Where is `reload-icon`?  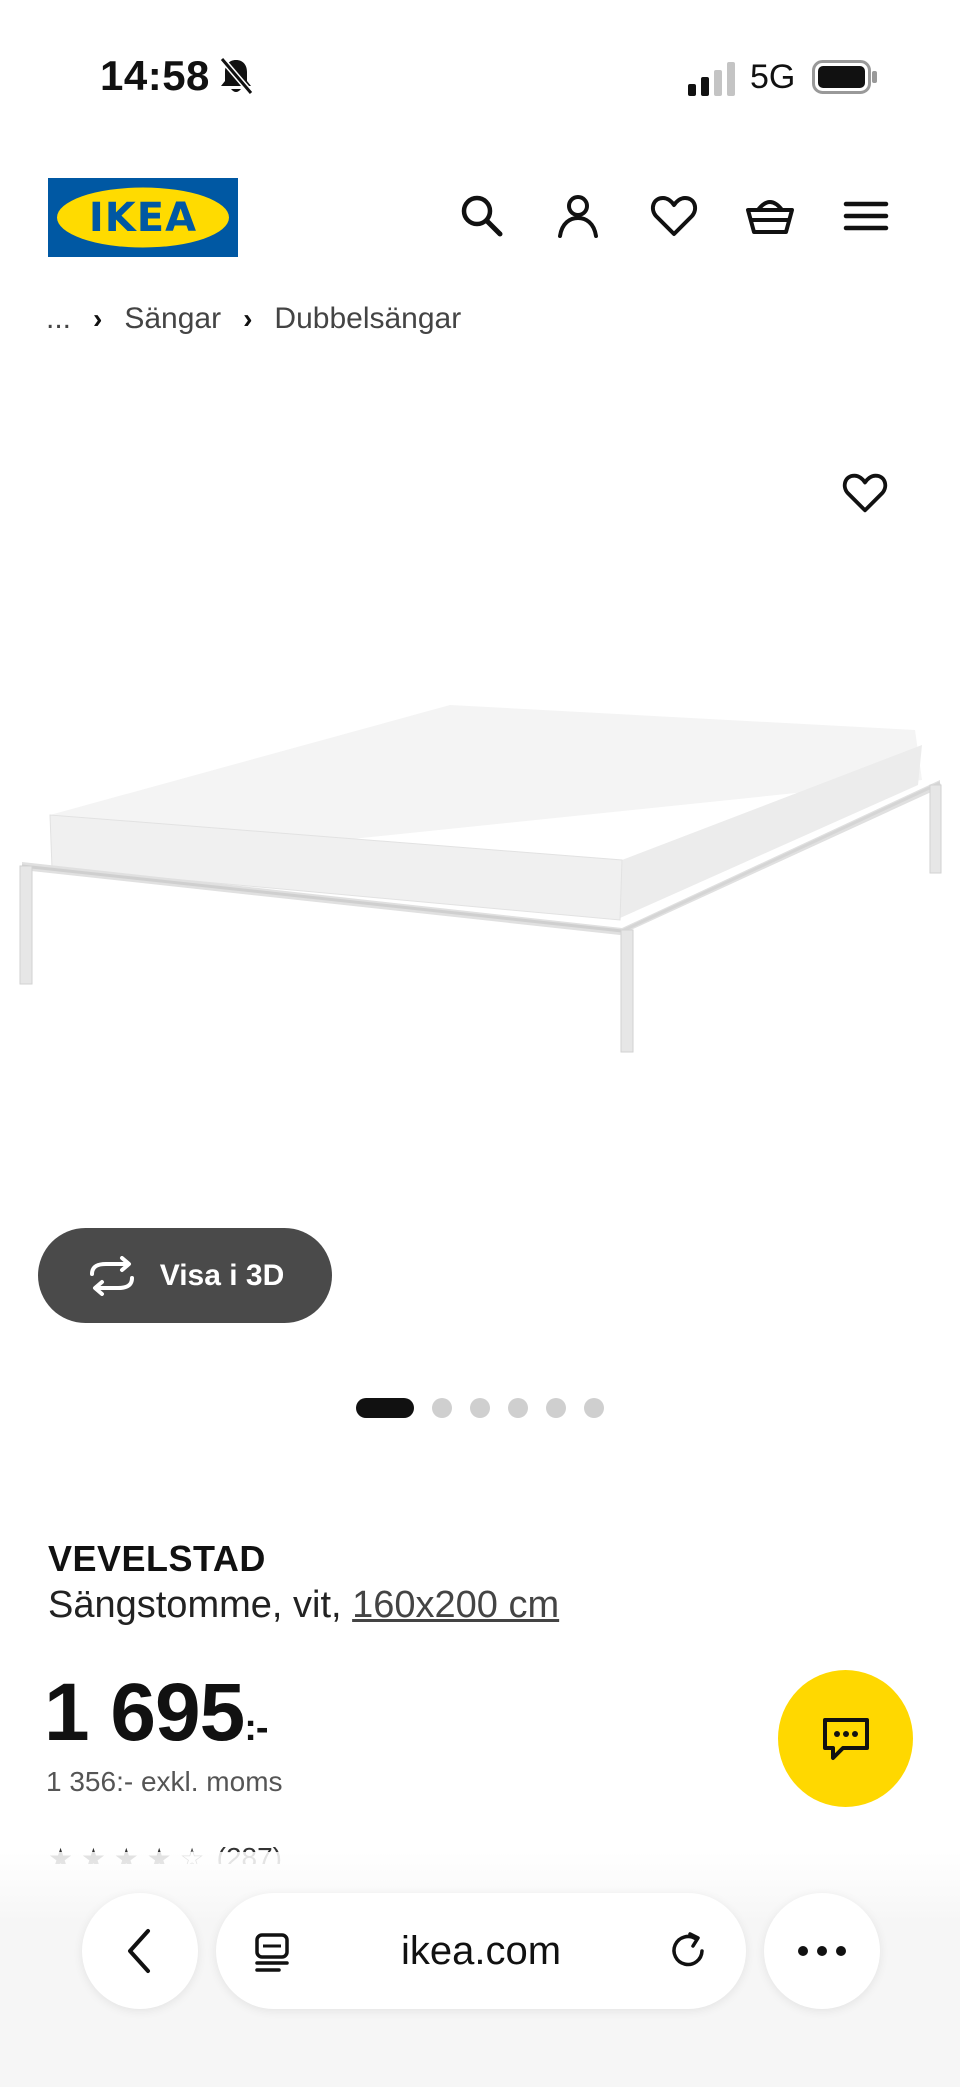 reload-icon is located at coordinates (688, 1951).